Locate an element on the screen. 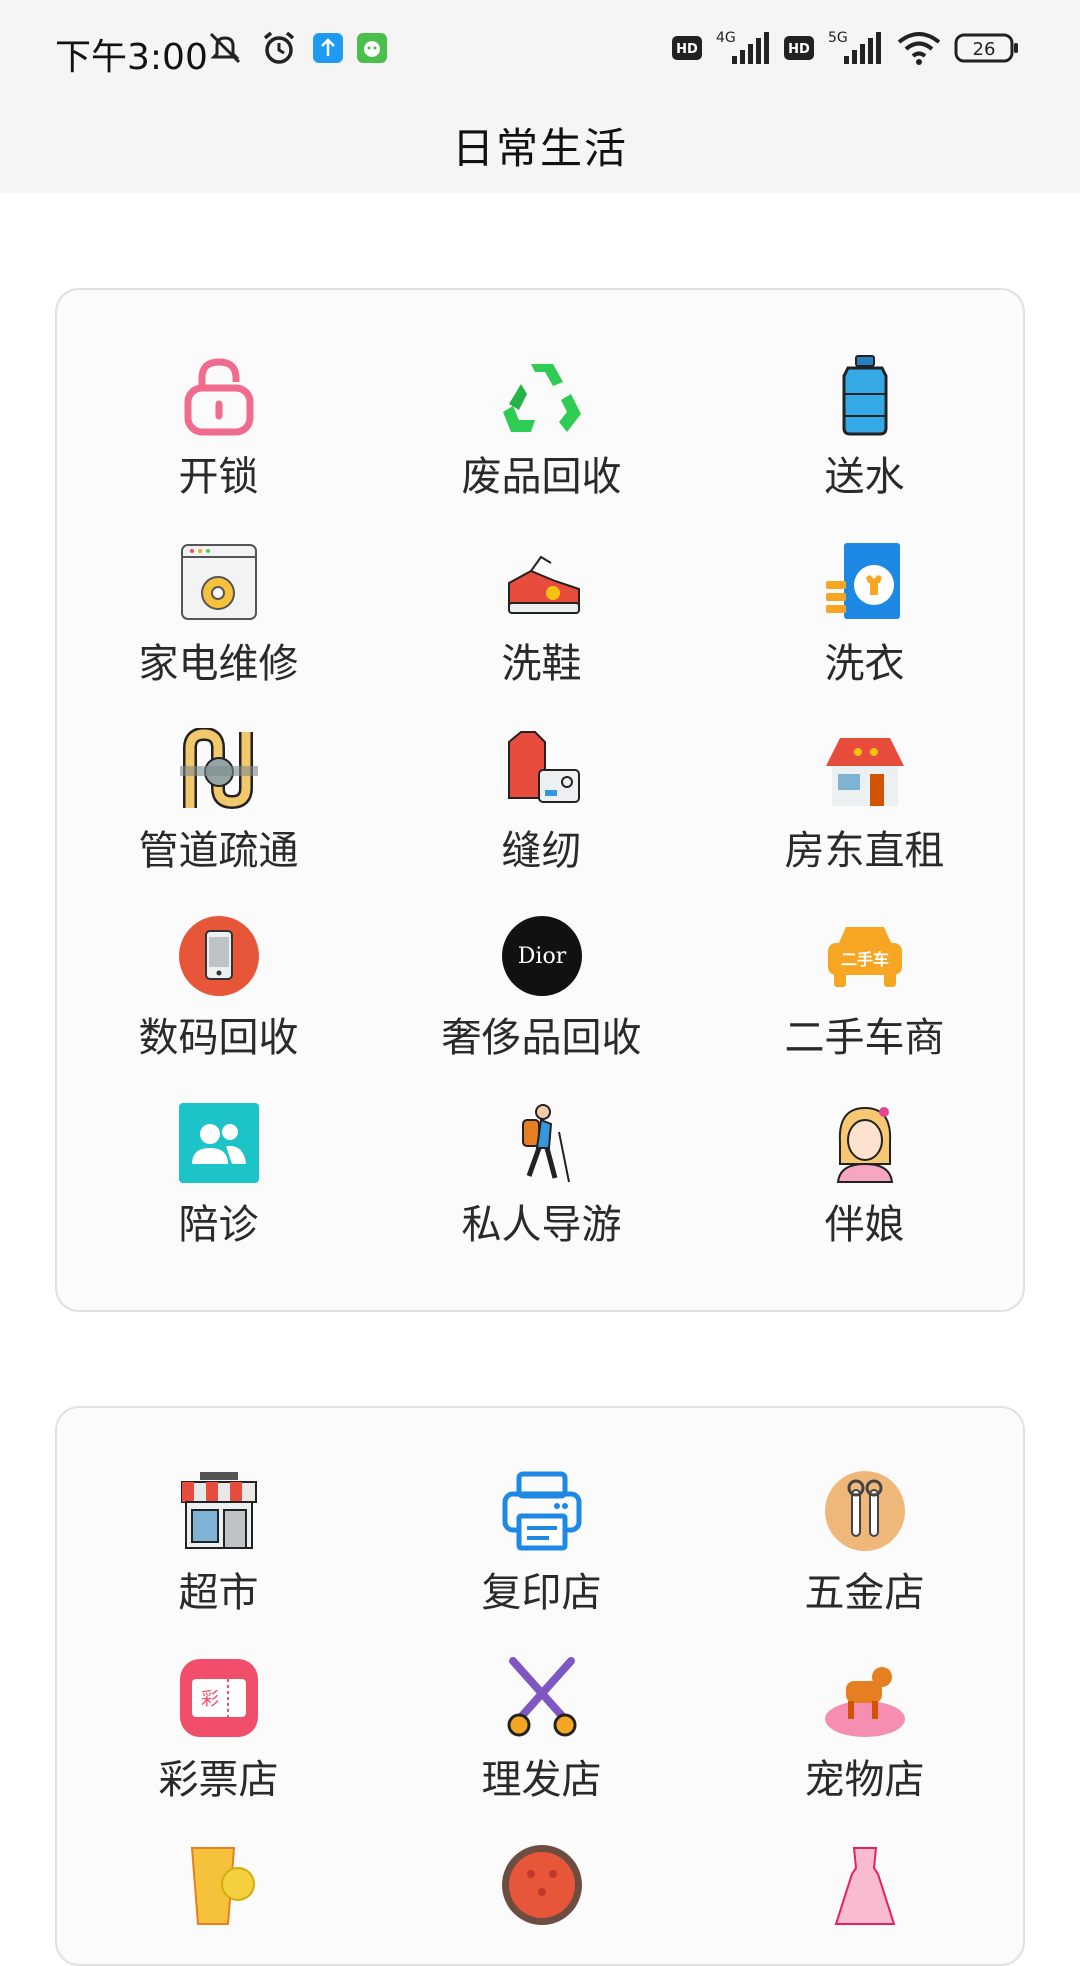 This screenshot has width=1080, height=1966. service-water: 送水 is located at coordinates (864, 428).